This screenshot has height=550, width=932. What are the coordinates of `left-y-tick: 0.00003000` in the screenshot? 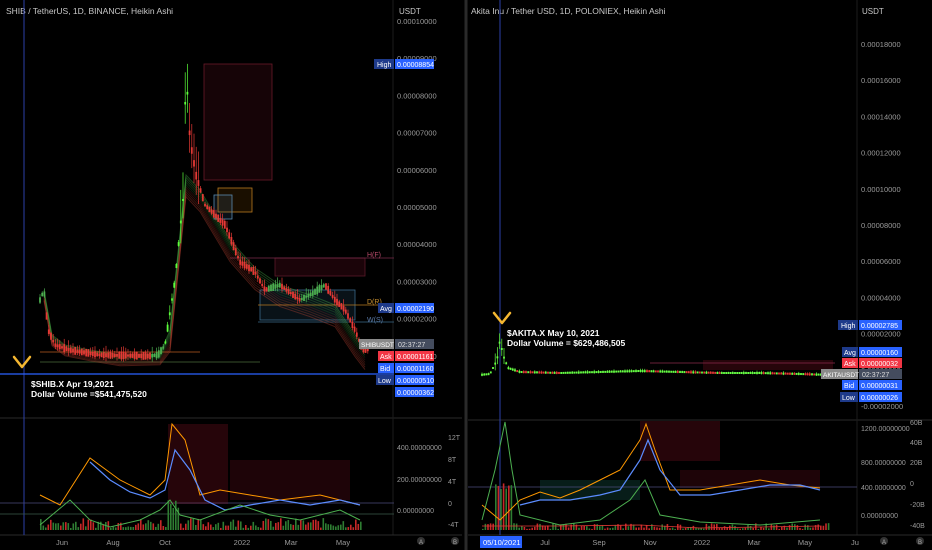 It's located at (417, 281).